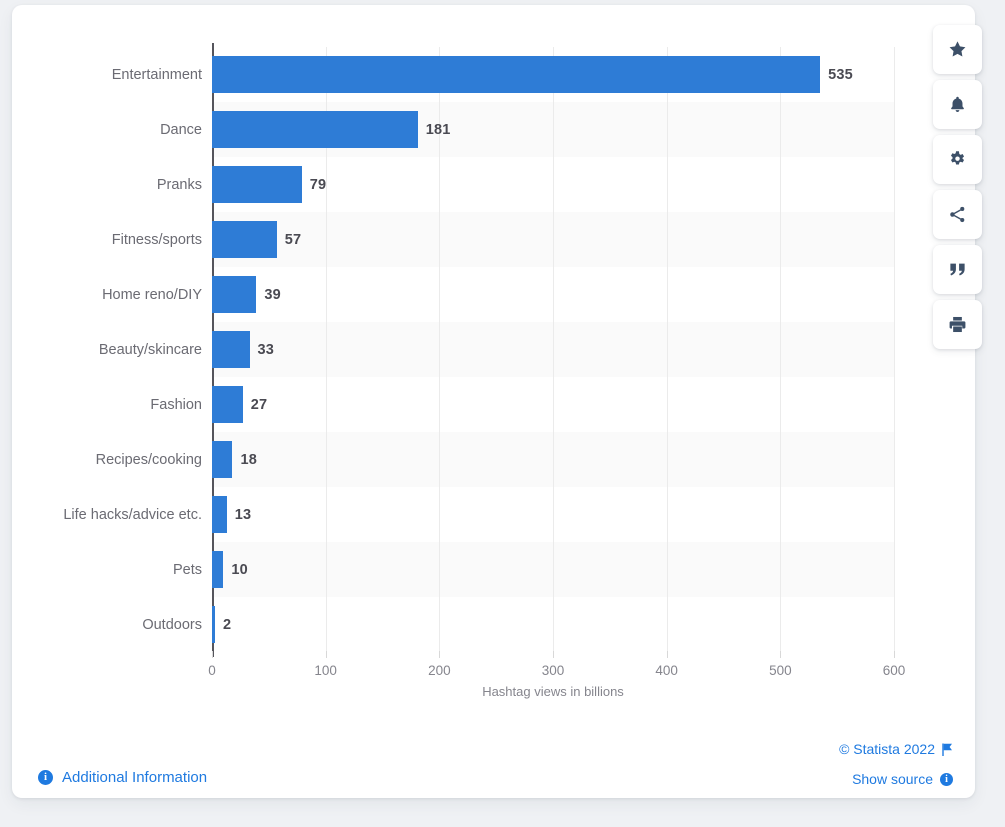  Describe the element at coordinates (150, 349) in the screenshot. I see `y-axis-tick-label: Beauty/skincare` at that location.